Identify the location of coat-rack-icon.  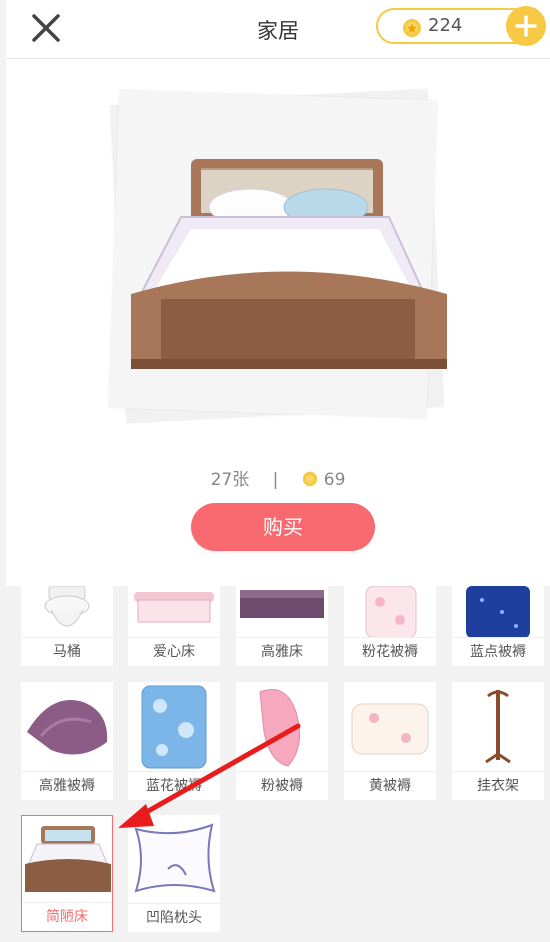
(498, 727).